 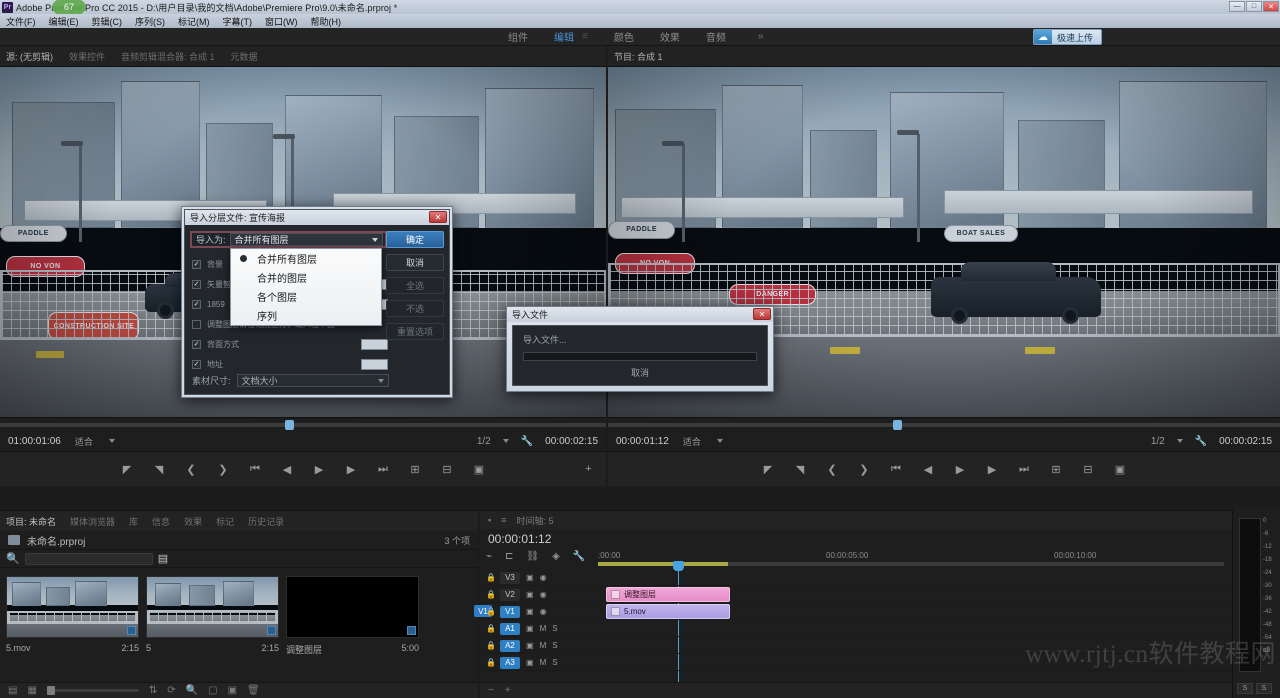 What do you see at coordinates (415, 469) in the screenshot?
I see `insert-icon: ⊞` at bounding box center [415, 469].